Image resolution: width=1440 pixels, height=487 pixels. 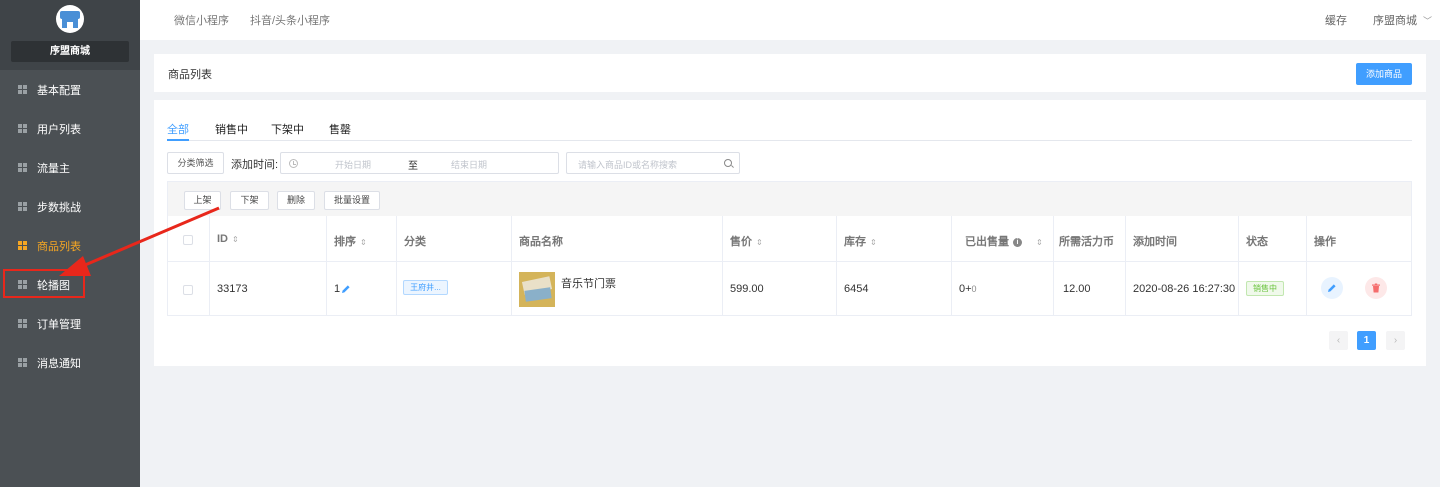 What do you see at coordinates (415, 242) in the screenshot?
I see `column-category: 分类` at bounding box center [415, 242].